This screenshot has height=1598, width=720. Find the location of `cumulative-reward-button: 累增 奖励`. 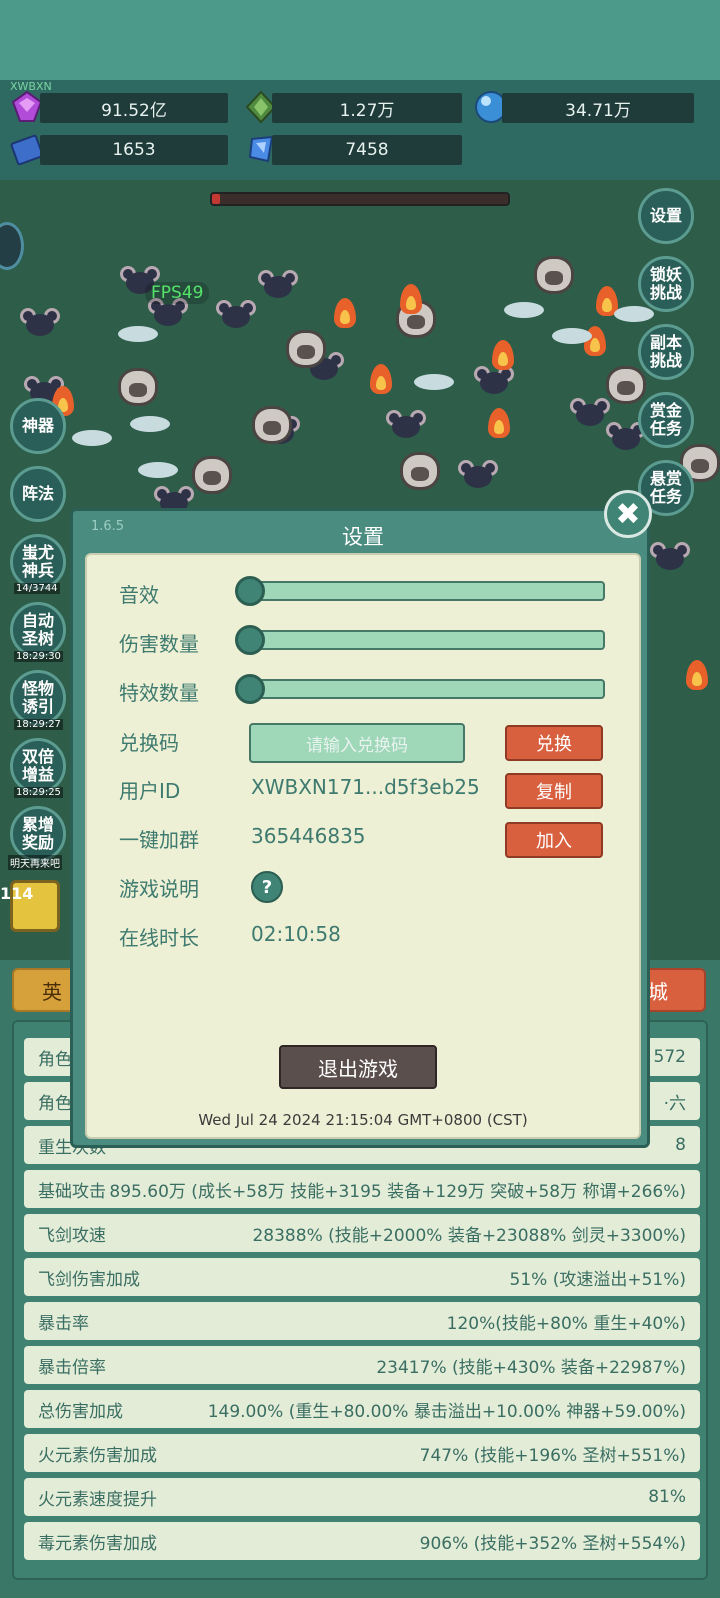

cumulative-reward-button: 累增 奖励 is located at coordinates (38, 834).